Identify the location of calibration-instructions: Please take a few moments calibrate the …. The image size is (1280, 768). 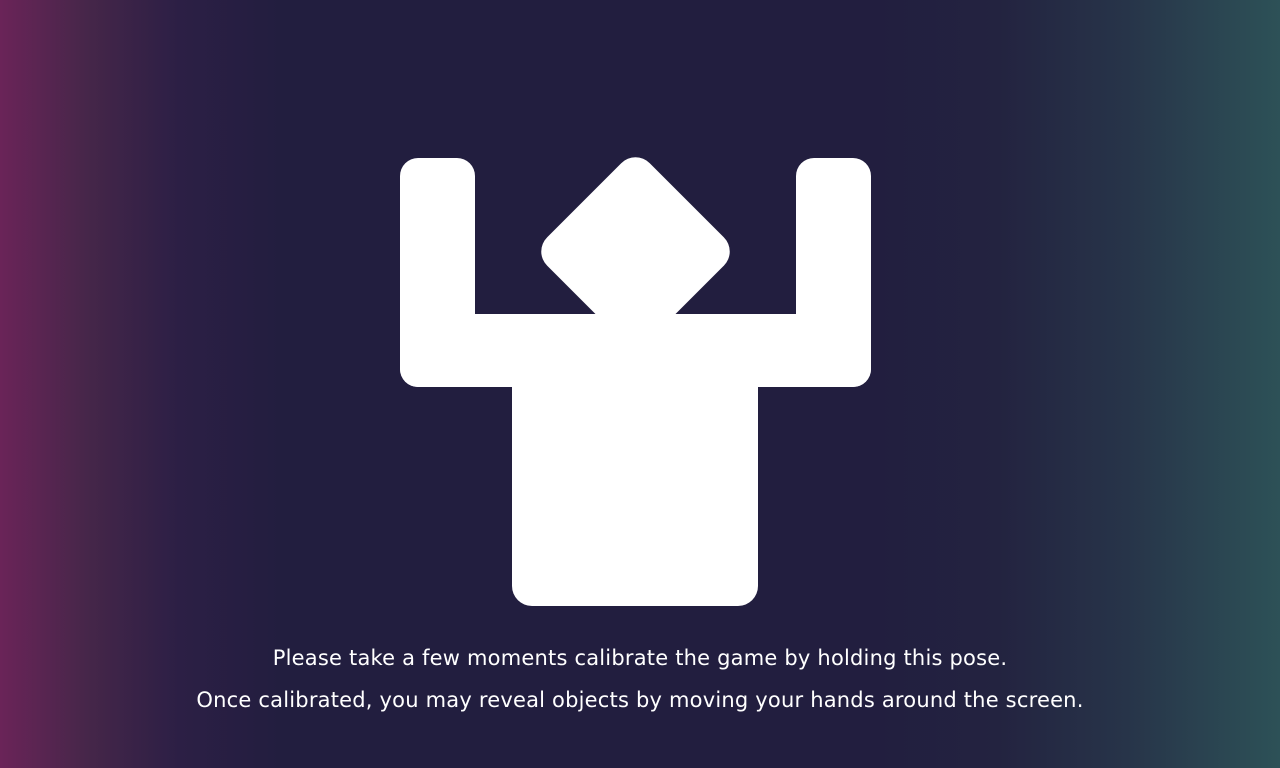
(640, 680).